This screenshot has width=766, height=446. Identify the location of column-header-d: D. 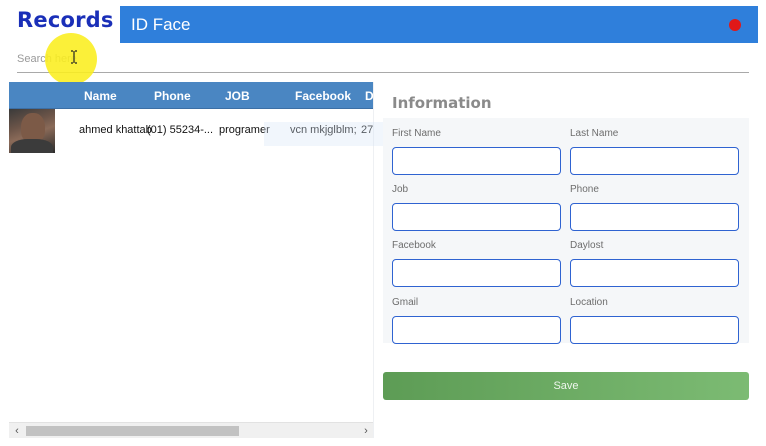
(369, 96).